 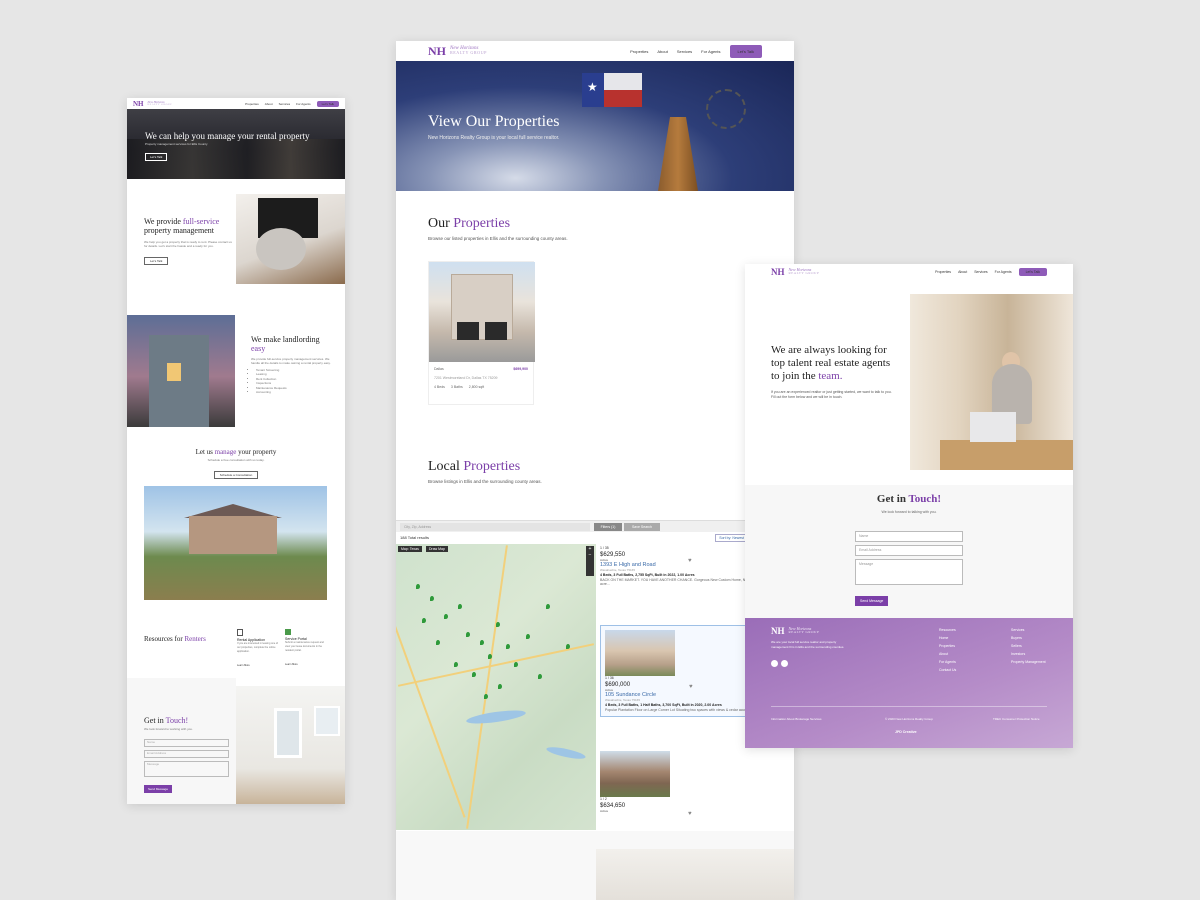 What do you see at coordinates (947, 630) in the screenshot?
I see `footer-link: Resources` at bounding box center [947, 630].